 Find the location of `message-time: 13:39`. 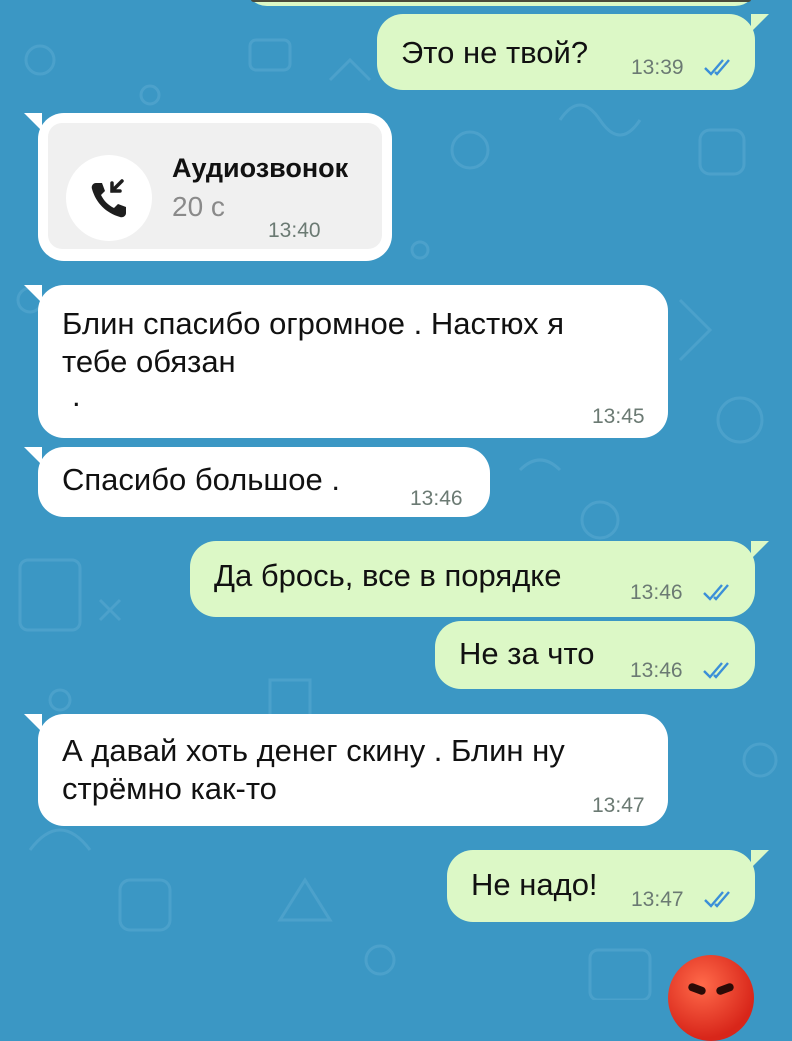

message-time: 13:39 is located at coordinates (657, 67).